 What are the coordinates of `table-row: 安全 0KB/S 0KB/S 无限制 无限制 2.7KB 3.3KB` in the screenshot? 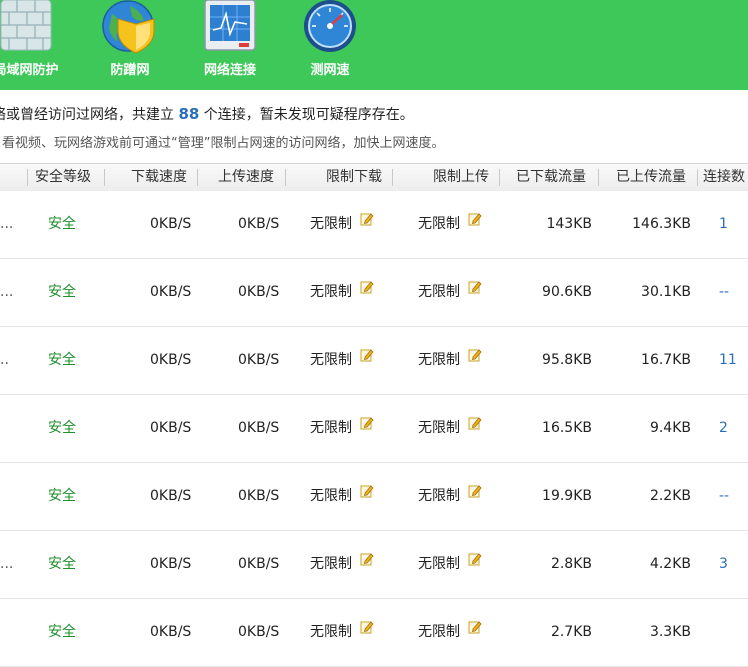 It's located at (374, 633).